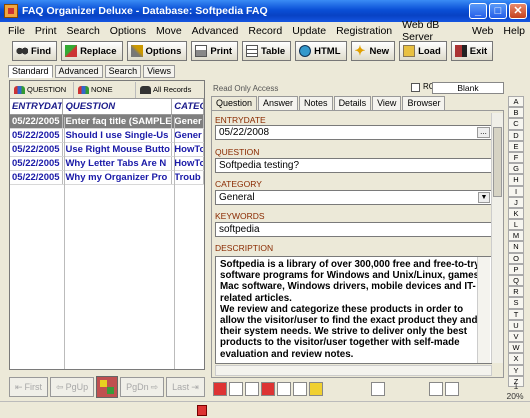 The image size is (530, 418). I want to click on letter-tab: R, so click(516, 292).